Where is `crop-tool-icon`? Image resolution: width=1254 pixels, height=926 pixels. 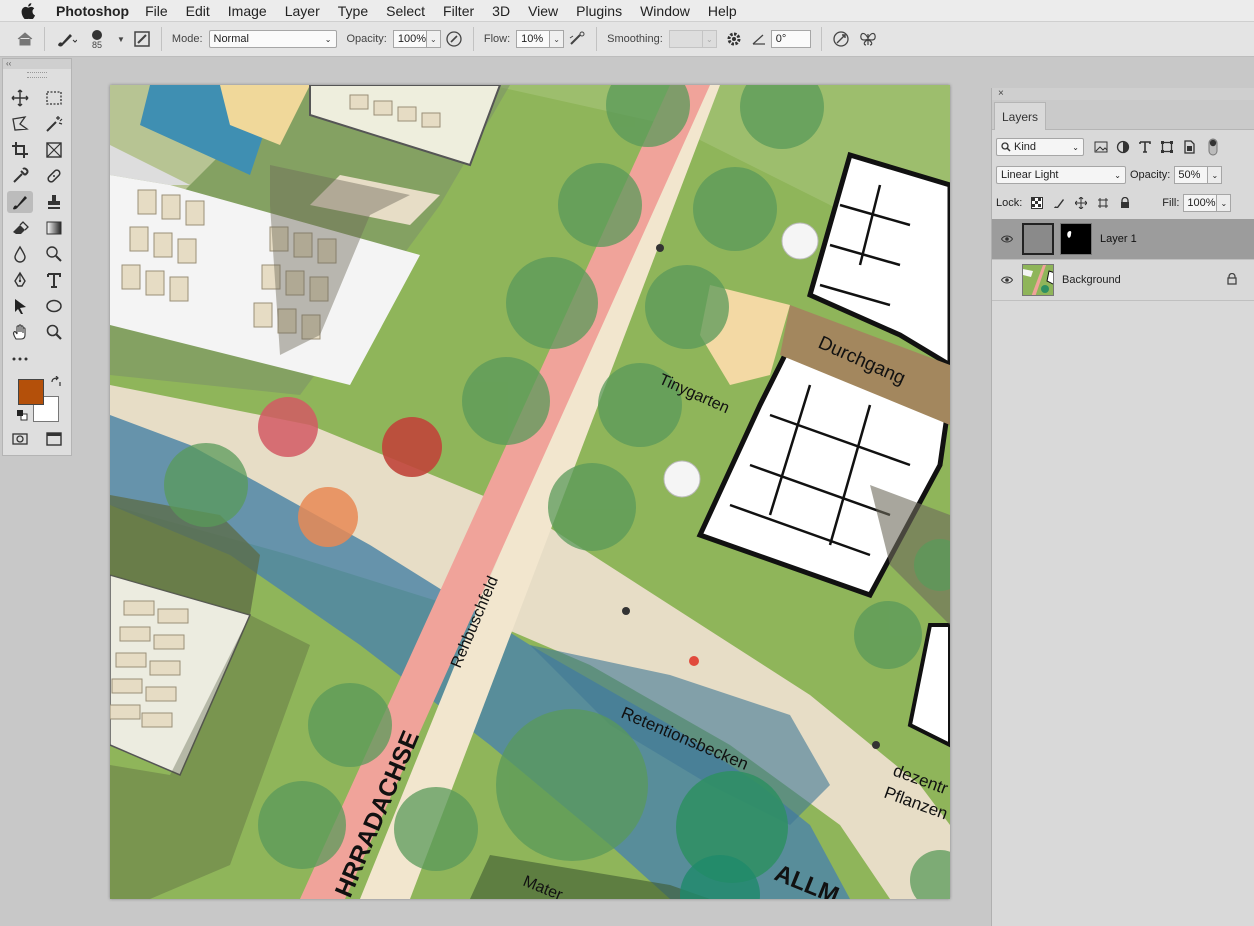
crop-tool-icon is located at coordinates (20, 150).